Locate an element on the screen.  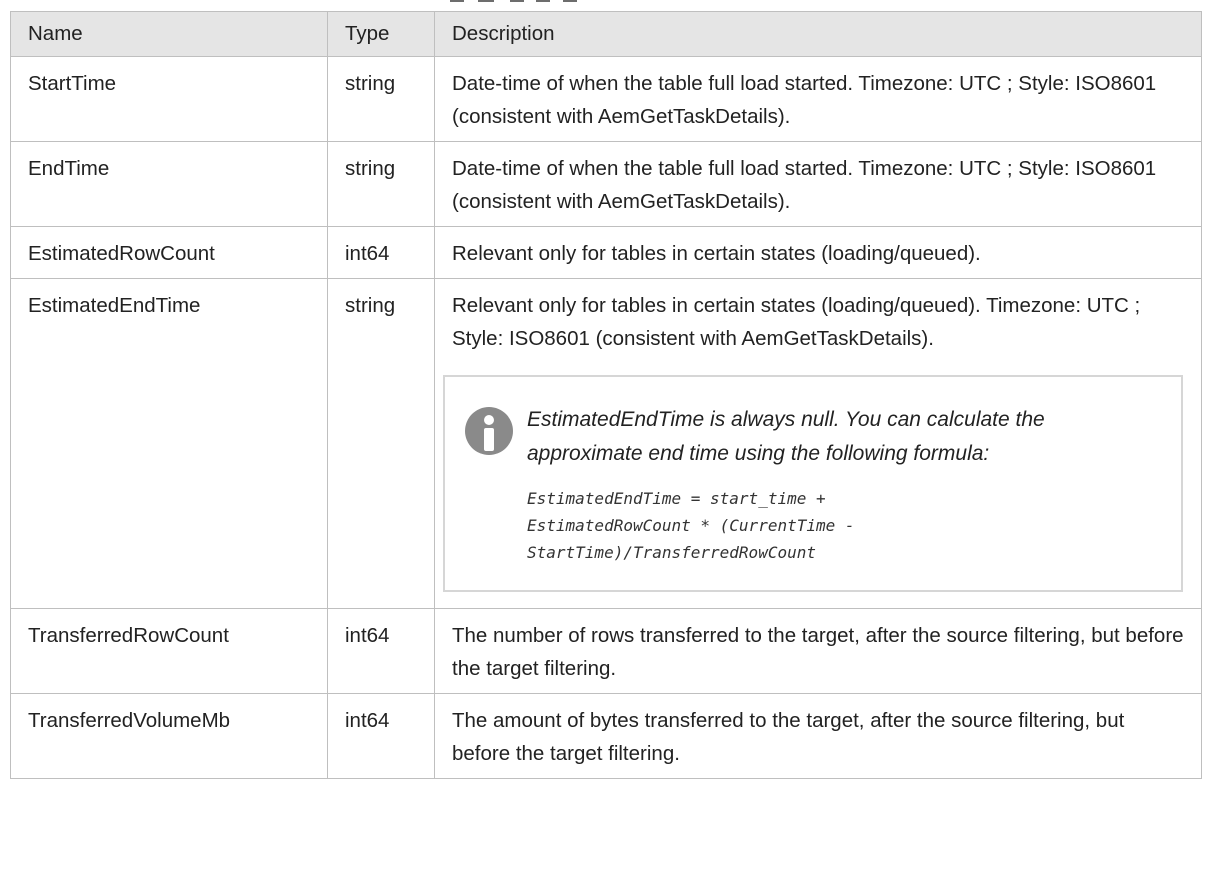
column-header-description: Description is located at coordinates (818, 34).